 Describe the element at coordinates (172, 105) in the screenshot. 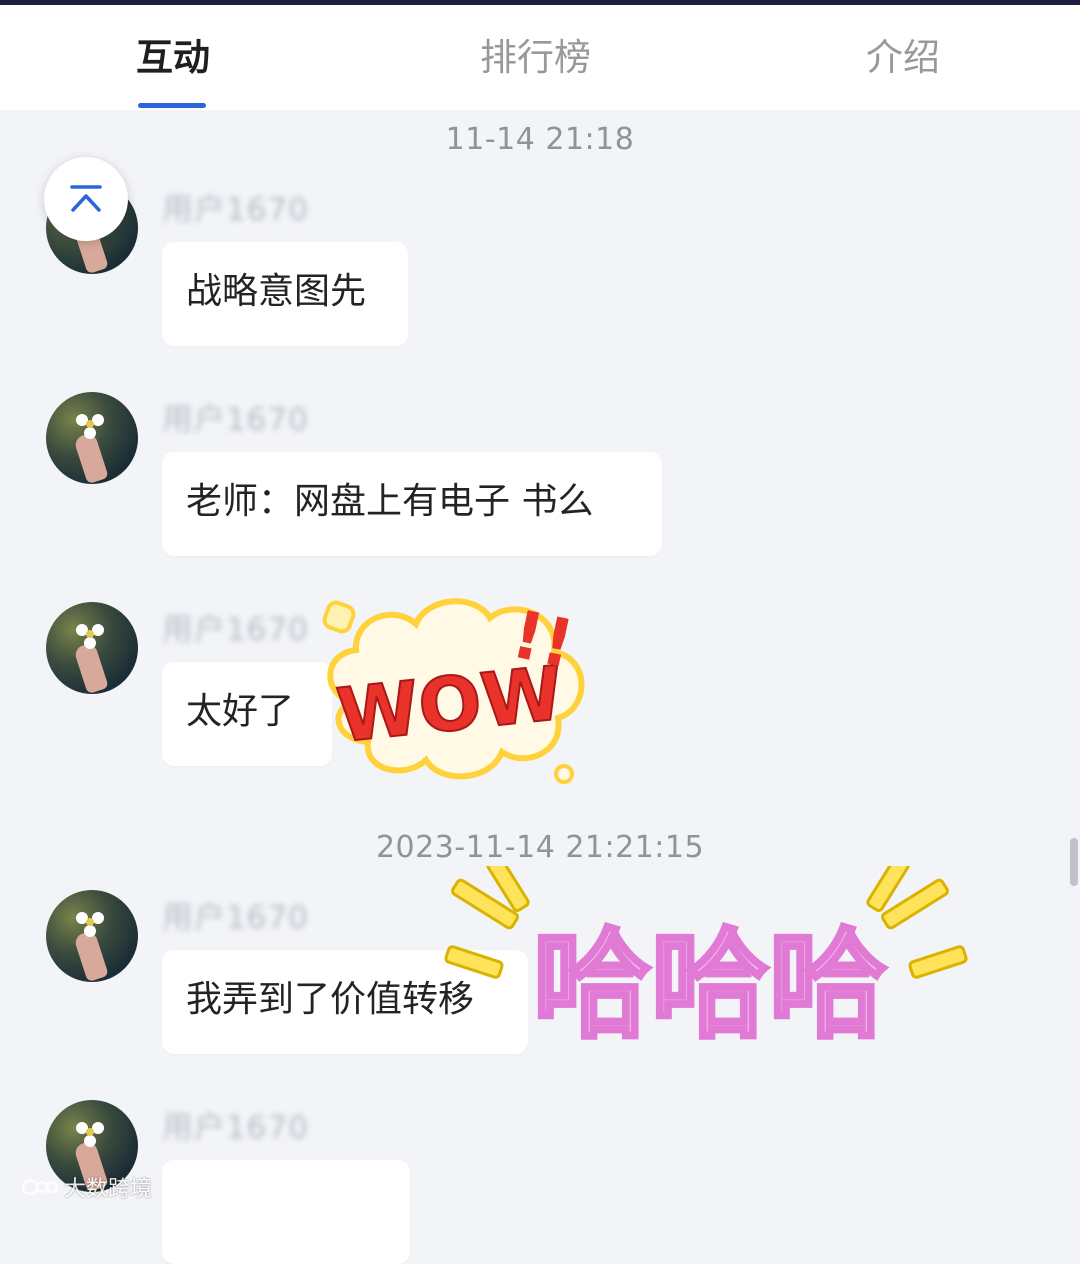

I see `active-tab-indicator` at that location.